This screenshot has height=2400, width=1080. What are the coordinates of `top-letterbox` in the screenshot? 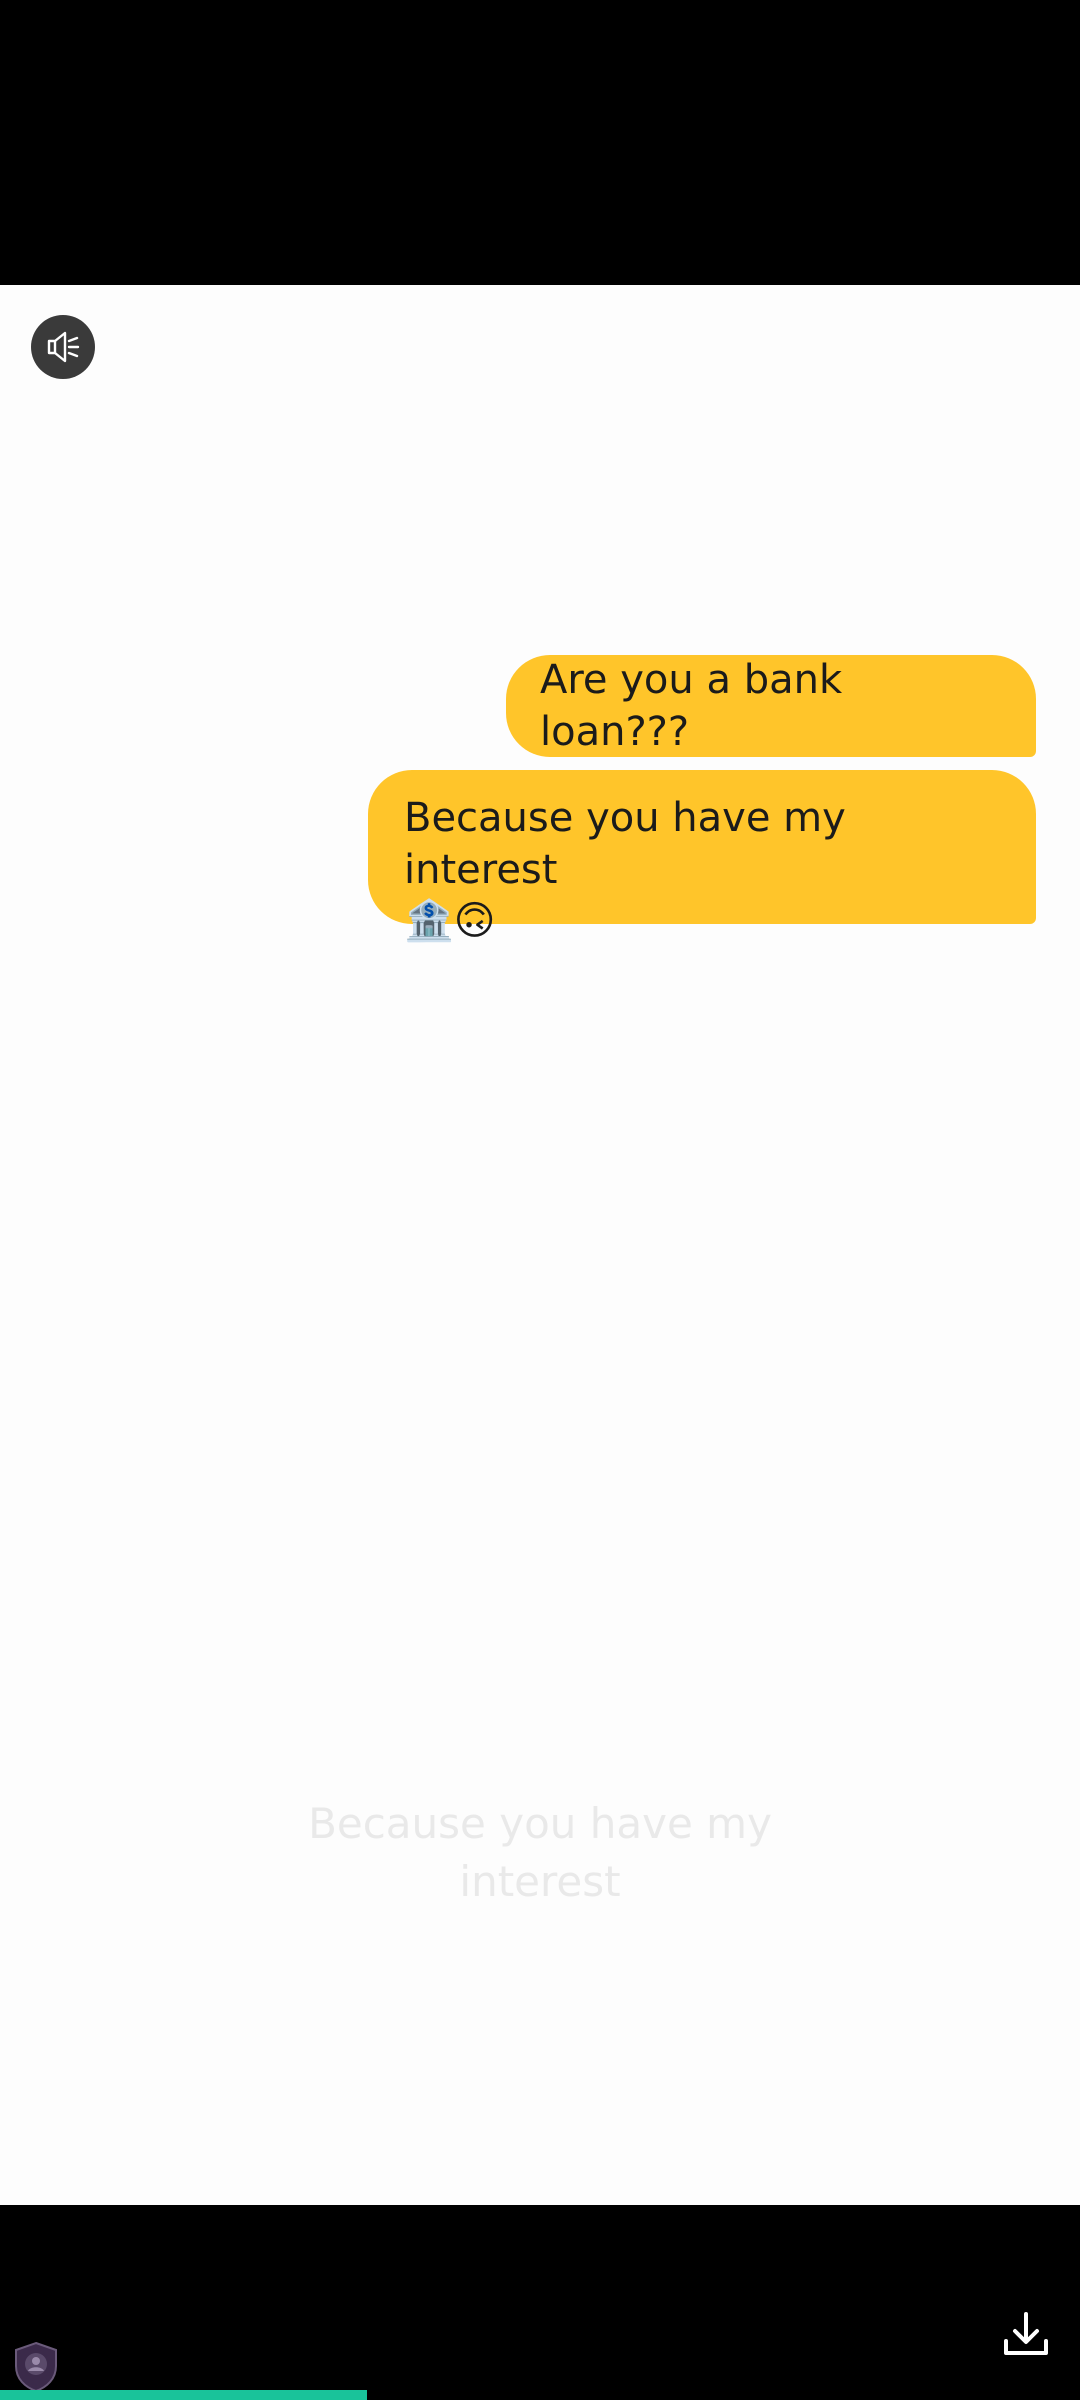 It's located at (540, 142).